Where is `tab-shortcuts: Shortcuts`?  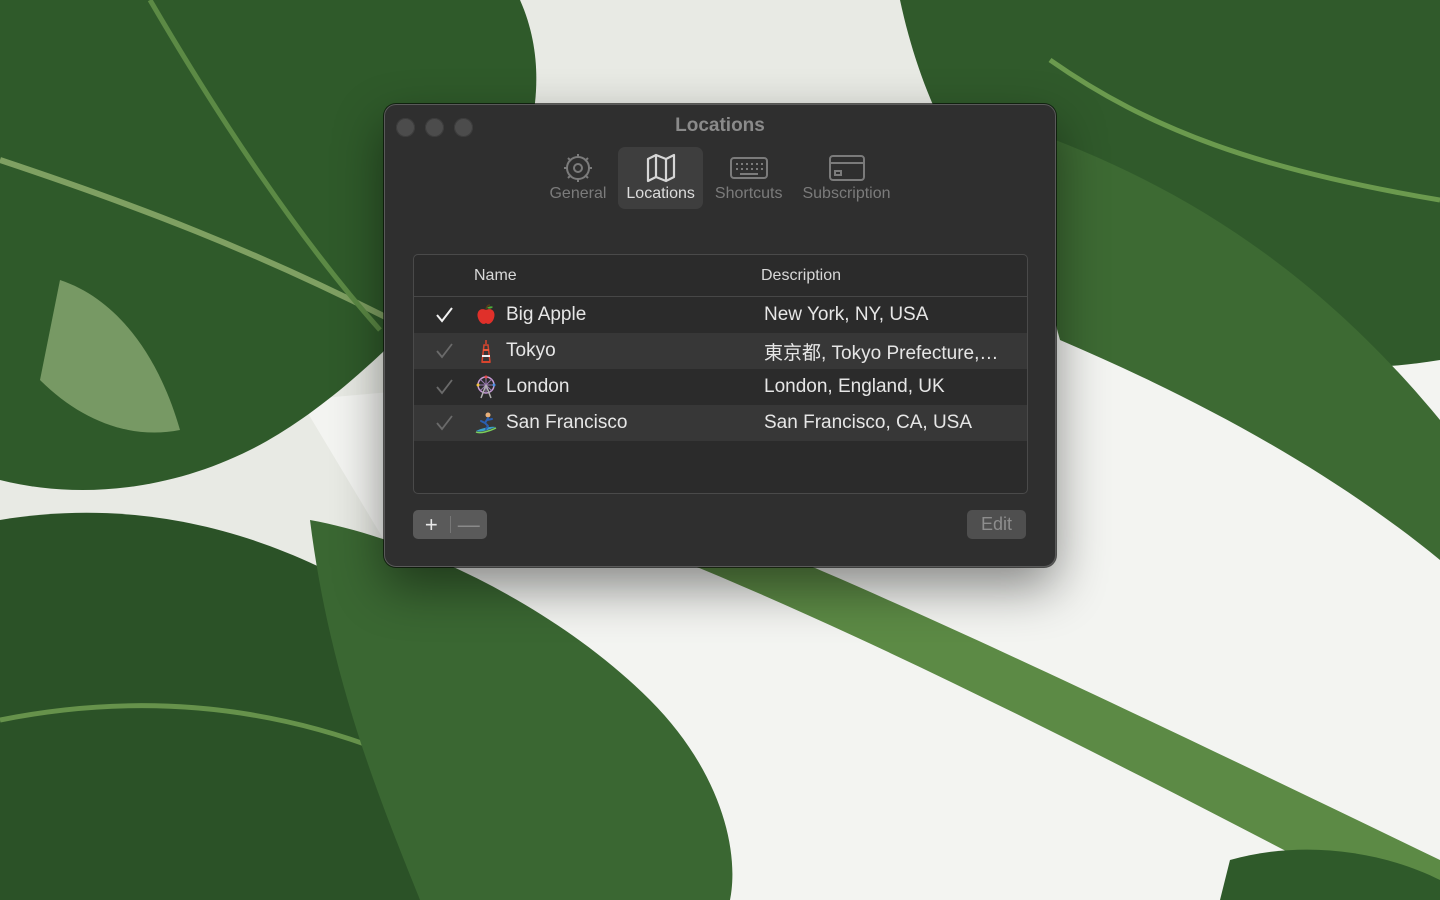
tab-shortcuts: Shortcuts is located at coordinates (749, 178).